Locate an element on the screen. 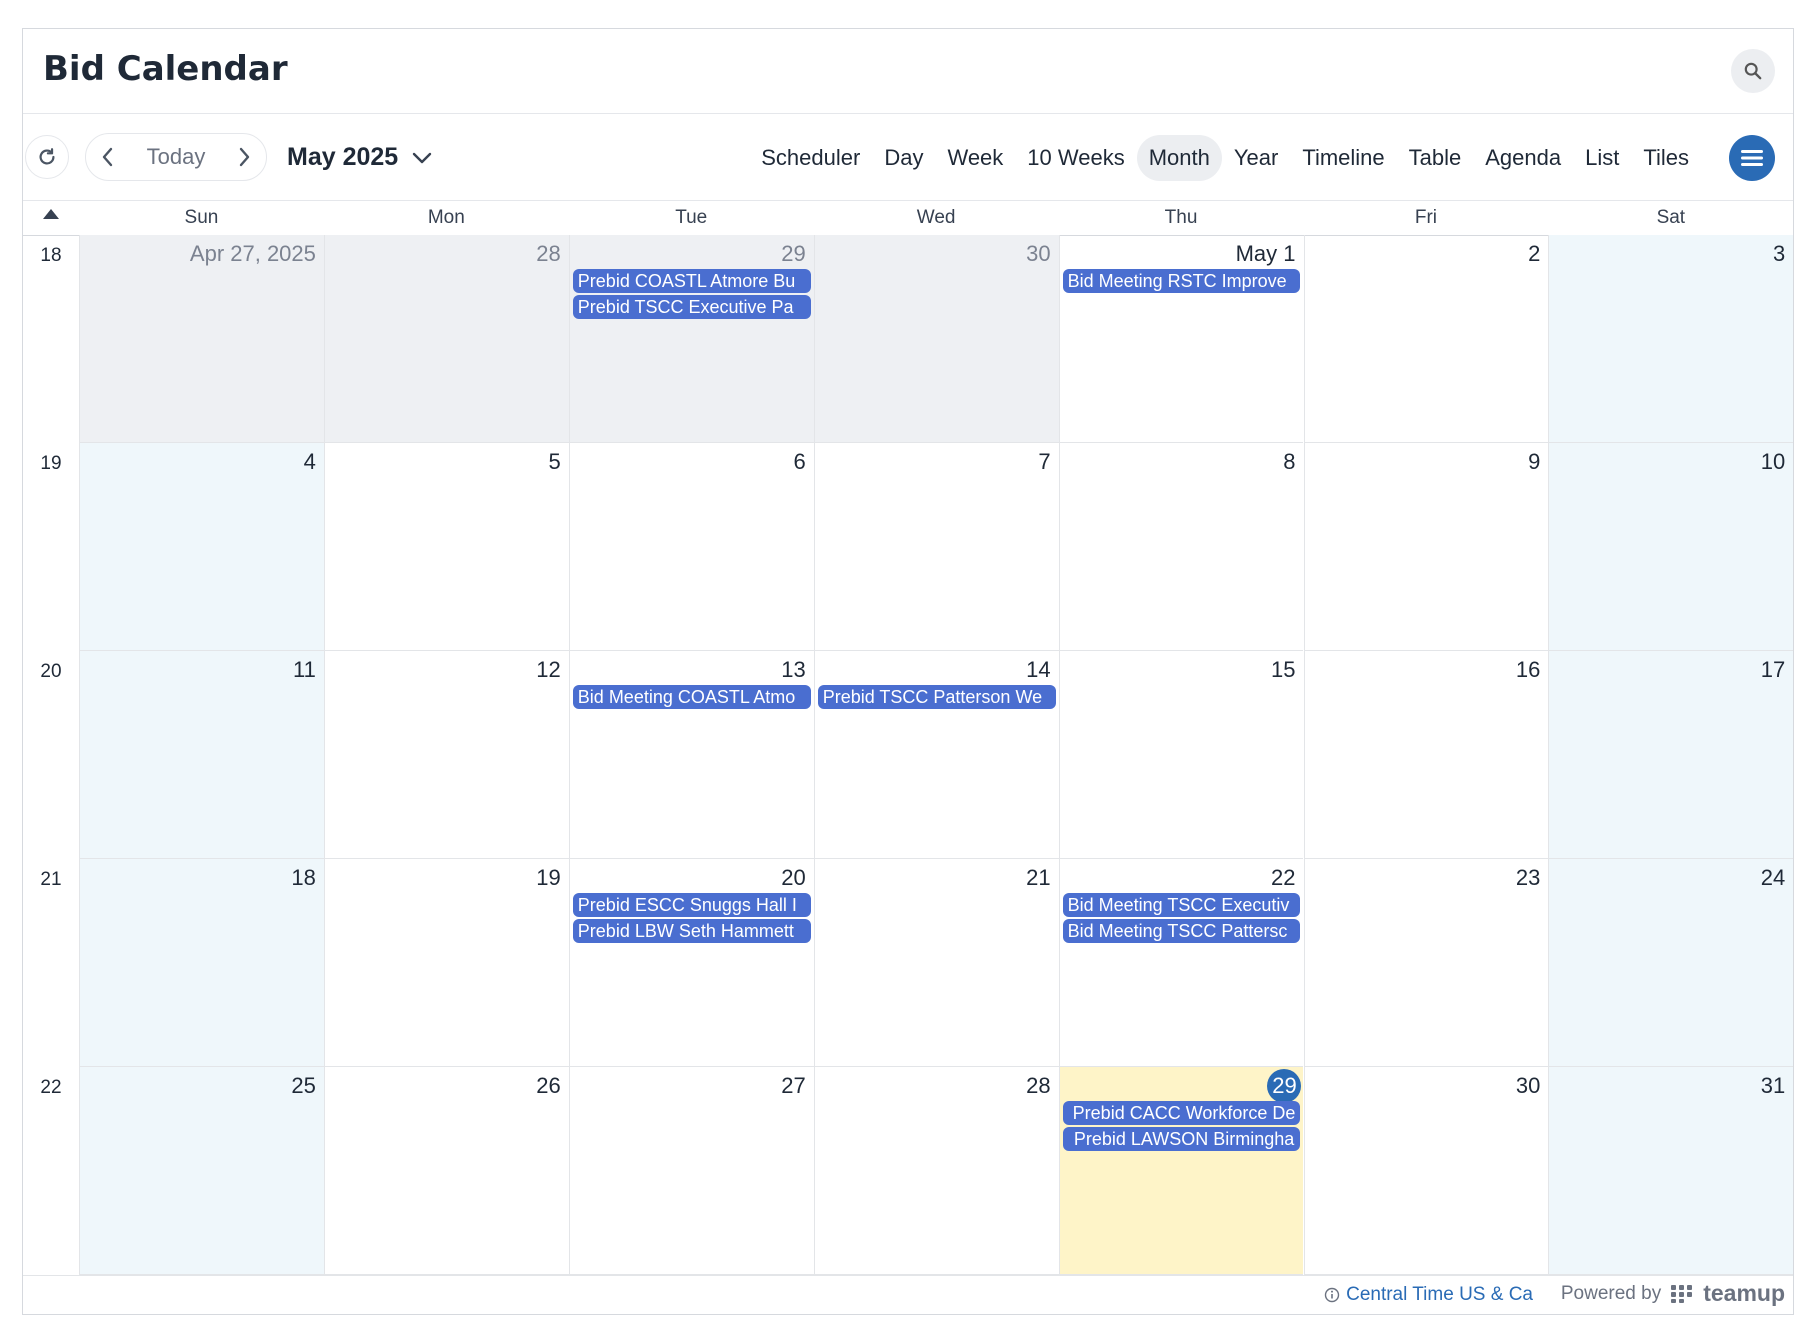 Image resolution: width=1816 pixels, height=1342 pixels. day-number: 2 is located at coordinates (1534, 254).